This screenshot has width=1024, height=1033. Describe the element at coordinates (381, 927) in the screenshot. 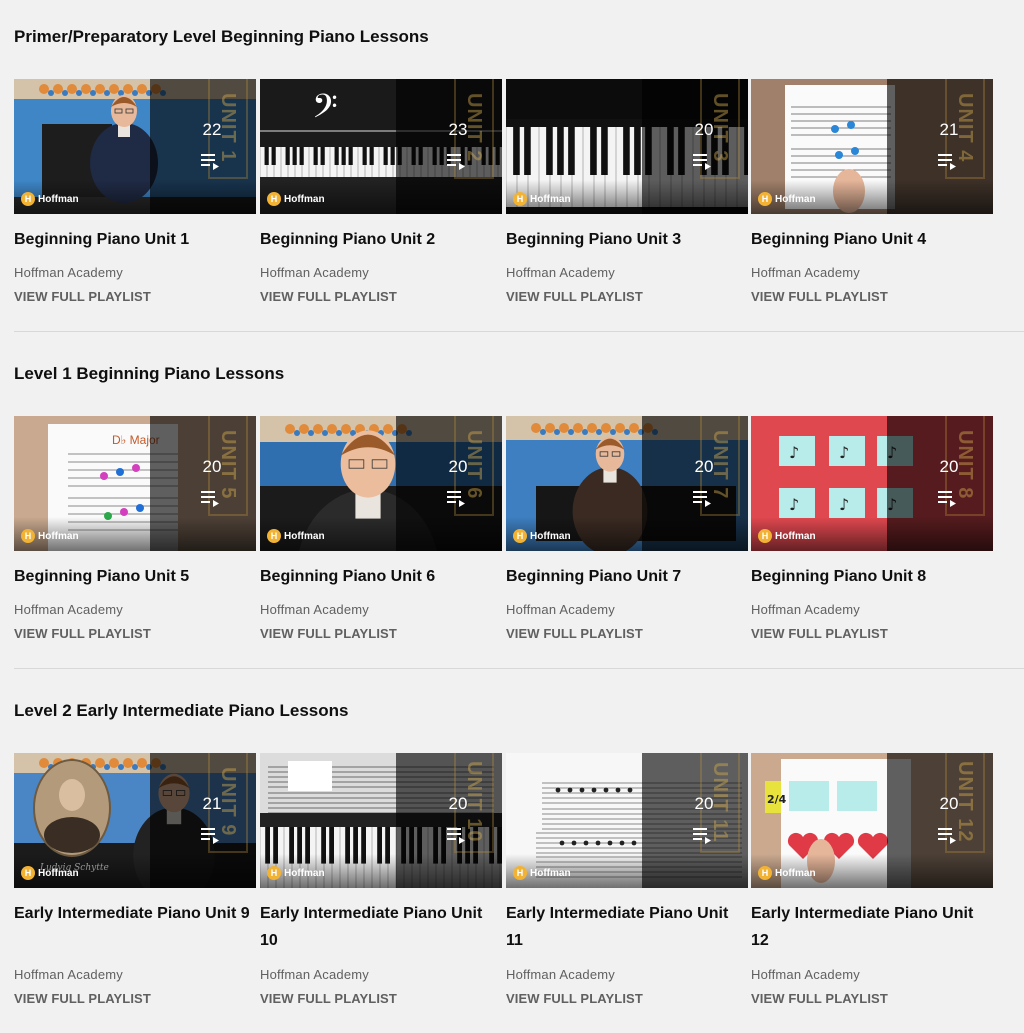

I see `playlist-title: Early Intermediate Piano Unit 10` at that location.